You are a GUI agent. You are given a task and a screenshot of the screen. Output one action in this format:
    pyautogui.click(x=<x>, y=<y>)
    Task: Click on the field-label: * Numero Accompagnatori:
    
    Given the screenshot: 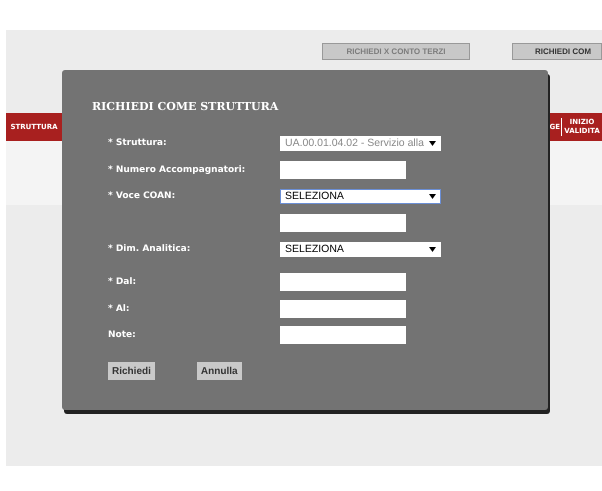 What is the action you would take?
    pyautogui.click(x=177, y=169)
    